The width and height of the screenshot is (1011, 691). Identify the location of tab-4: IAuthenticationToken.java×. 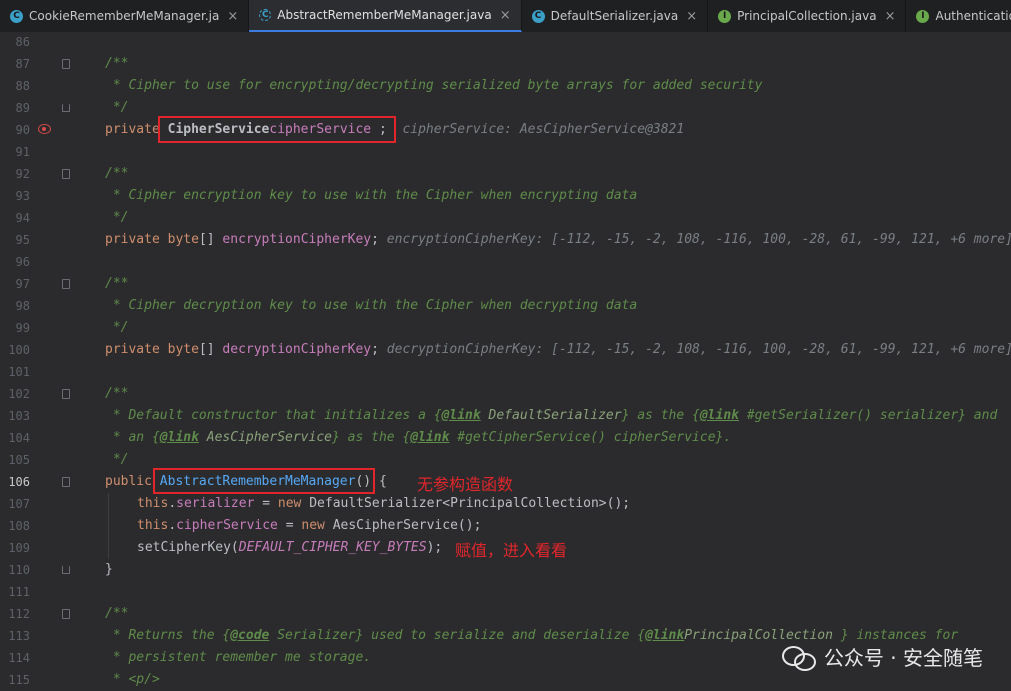
(958, 16).